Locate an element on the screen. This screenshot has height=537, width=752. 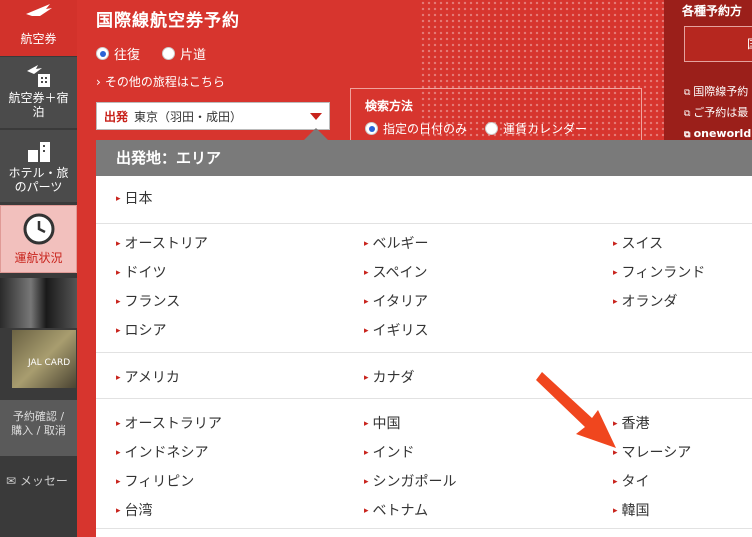
booking-manage-link: 予約確認 / 購入 / 取消 is located at coordinates (38, 428).